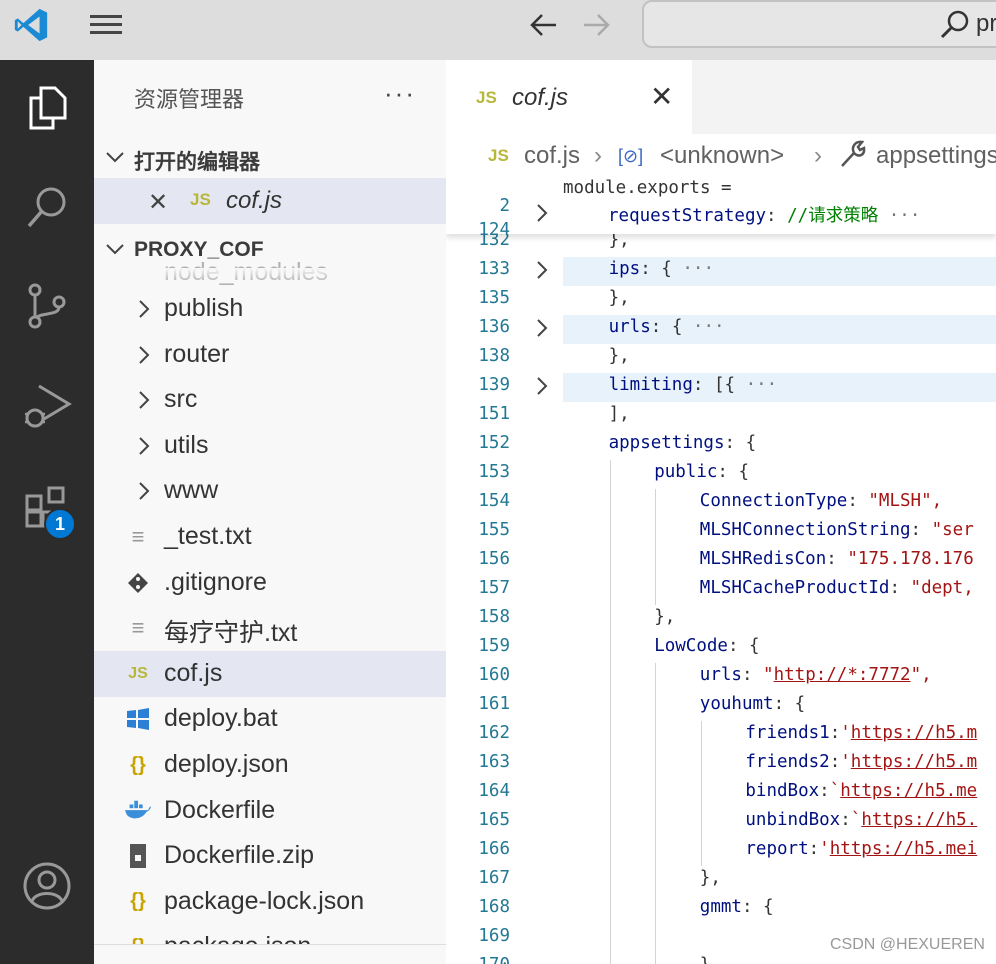 This screenshot has width=996, height=964. Describe the element at coordinates (270, 954) in the screenshot. I see `outline-section` at that location.